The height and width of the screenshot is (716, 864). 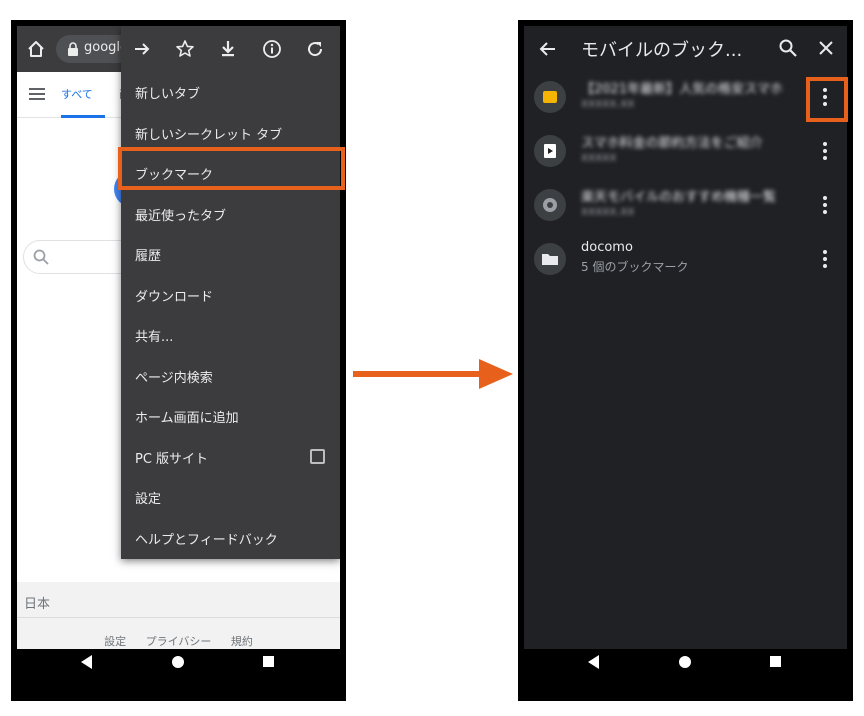 What do you see at coordinates (550, 259) in the screenshot?
I see `folder-icon` at bounding box center [550, 259].